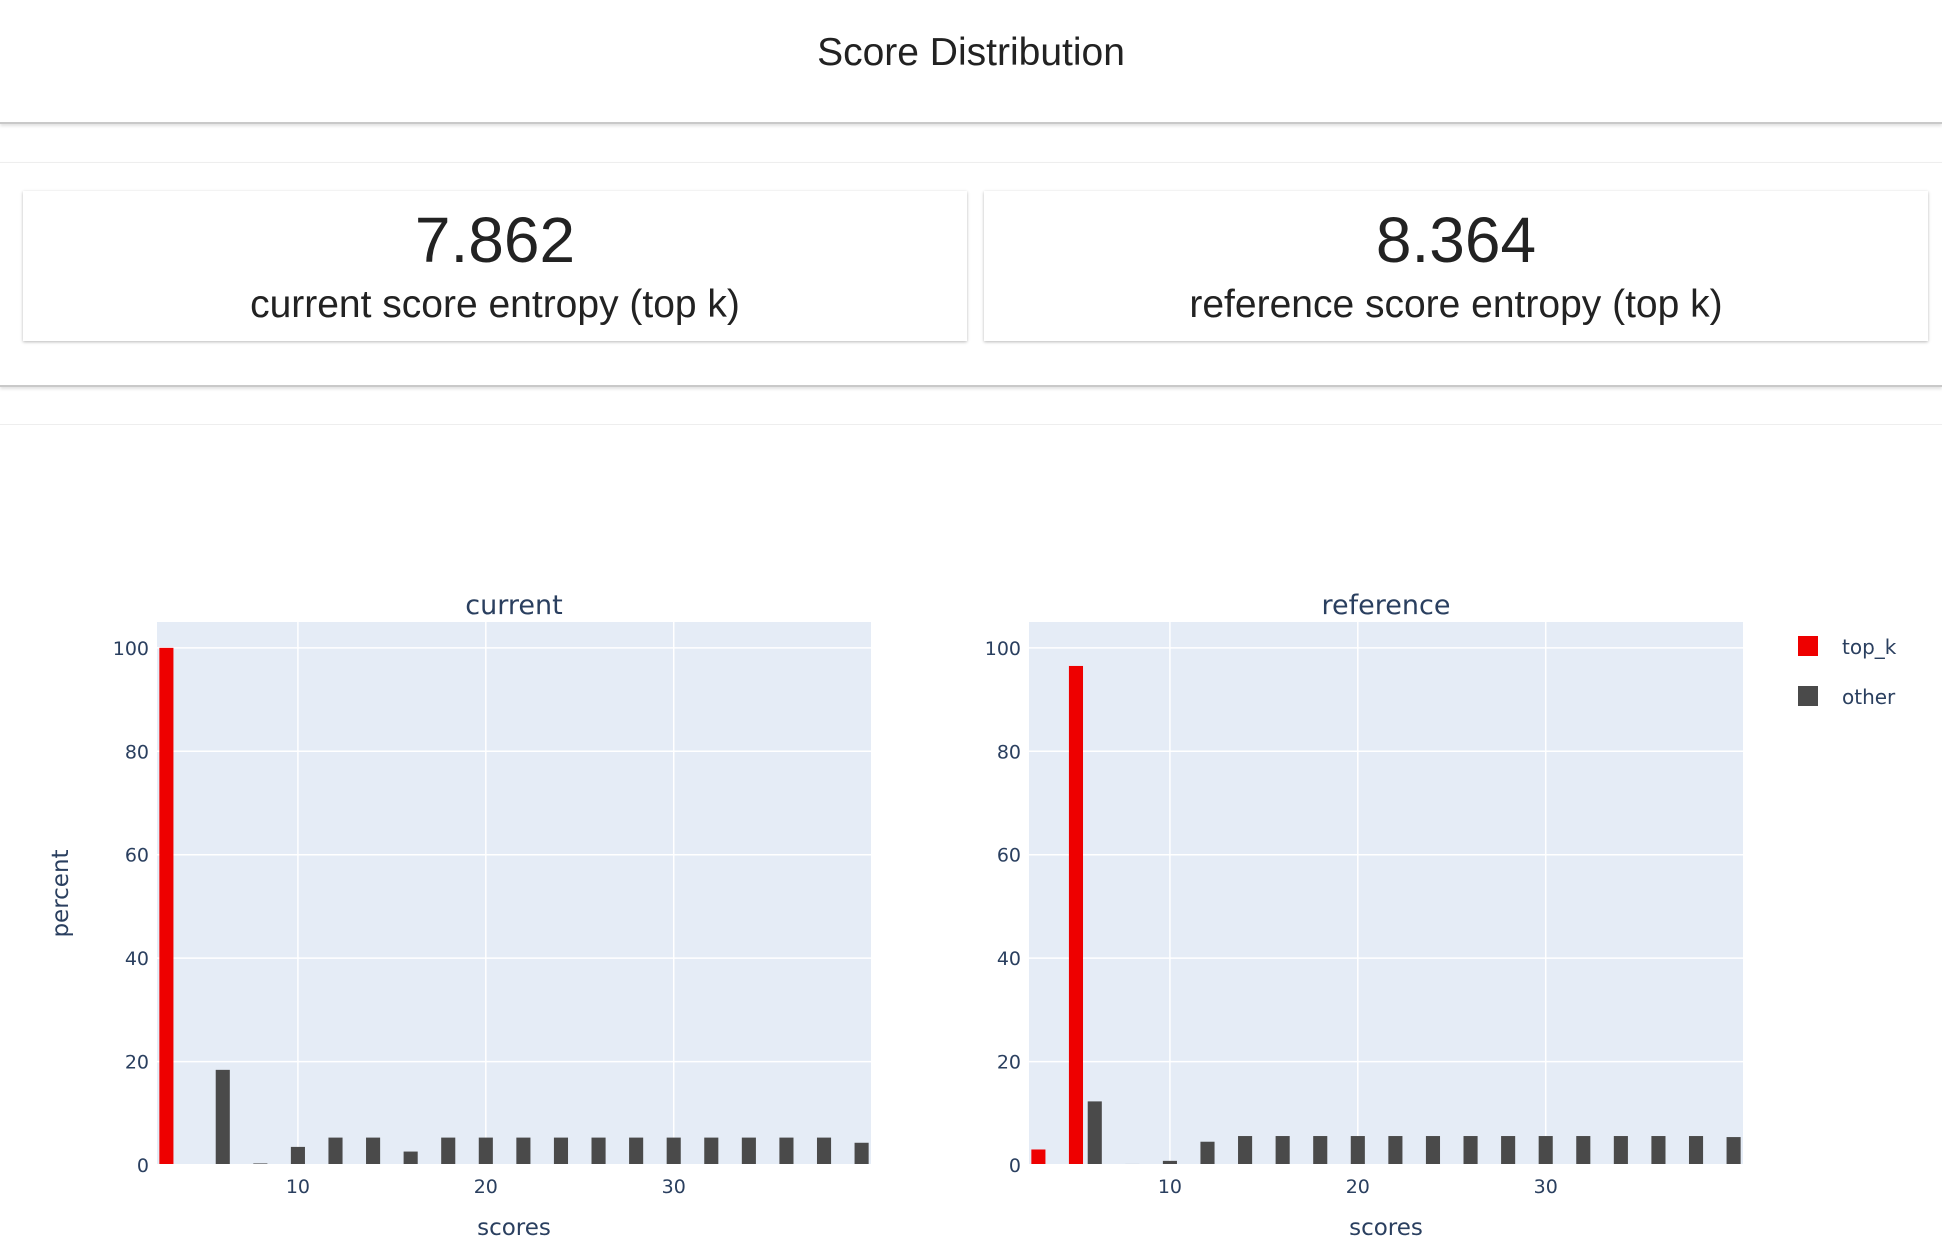 This screenshot has width=1942, height=1237. What do you see at coordinates (1009, 856) in the screenshot?
I see `reference-y-tick-label: 60` at bounding box center [1009, 856].